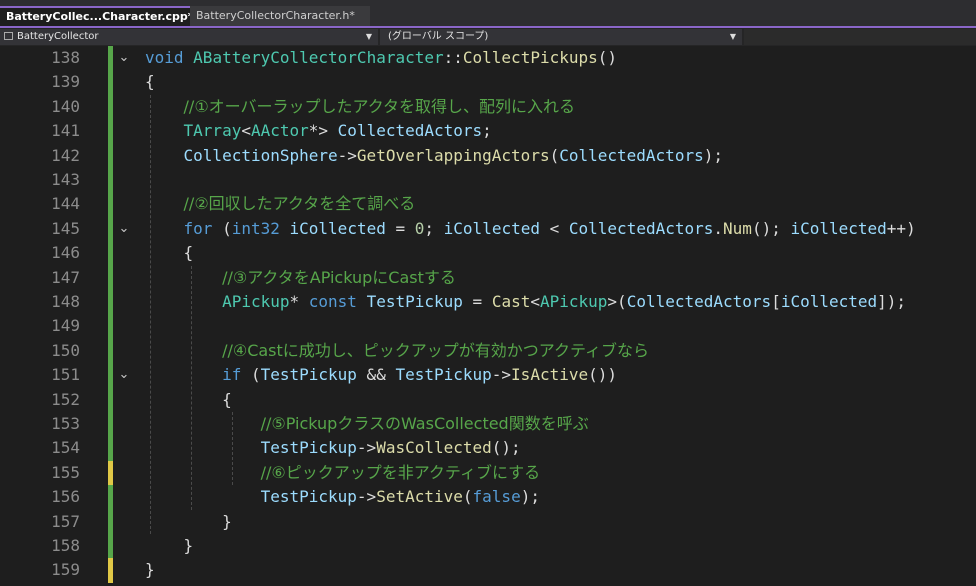 The height and width of the screenshot is (586, 976). Describe the element at coordinates (189, 37) in the screenshot. I see `project-dropdown: BatteryCollector ▼` at that location.